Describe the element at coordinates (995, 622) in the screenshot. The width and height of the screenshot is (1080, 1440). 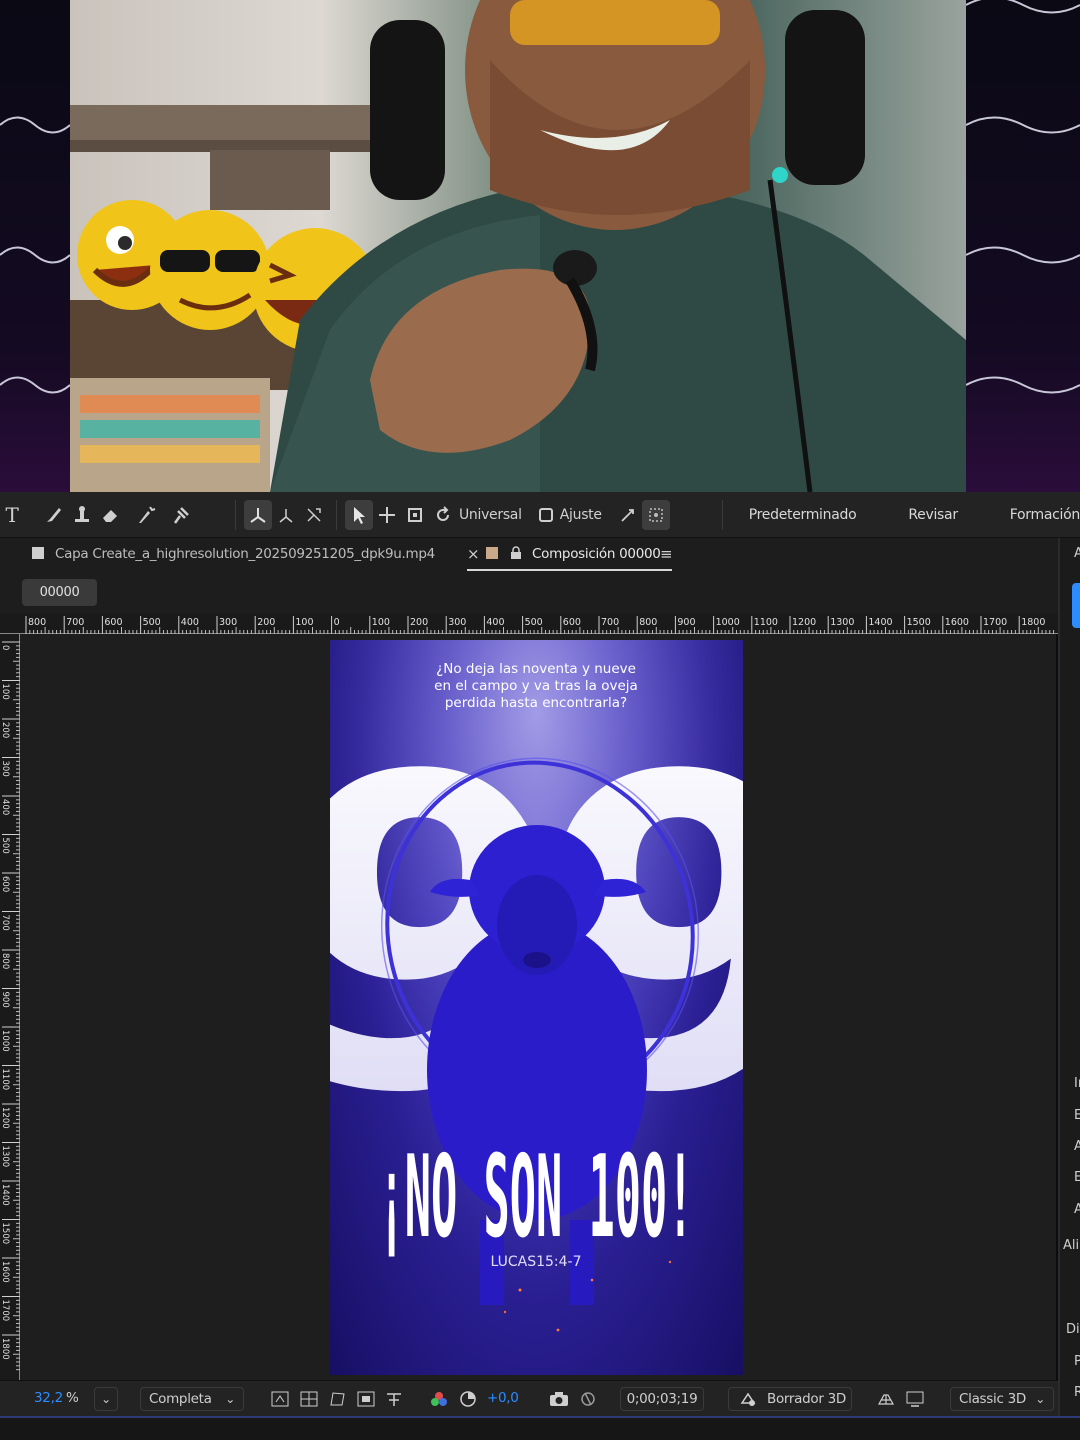
I see `ruler-h-label: 1700` at that location.